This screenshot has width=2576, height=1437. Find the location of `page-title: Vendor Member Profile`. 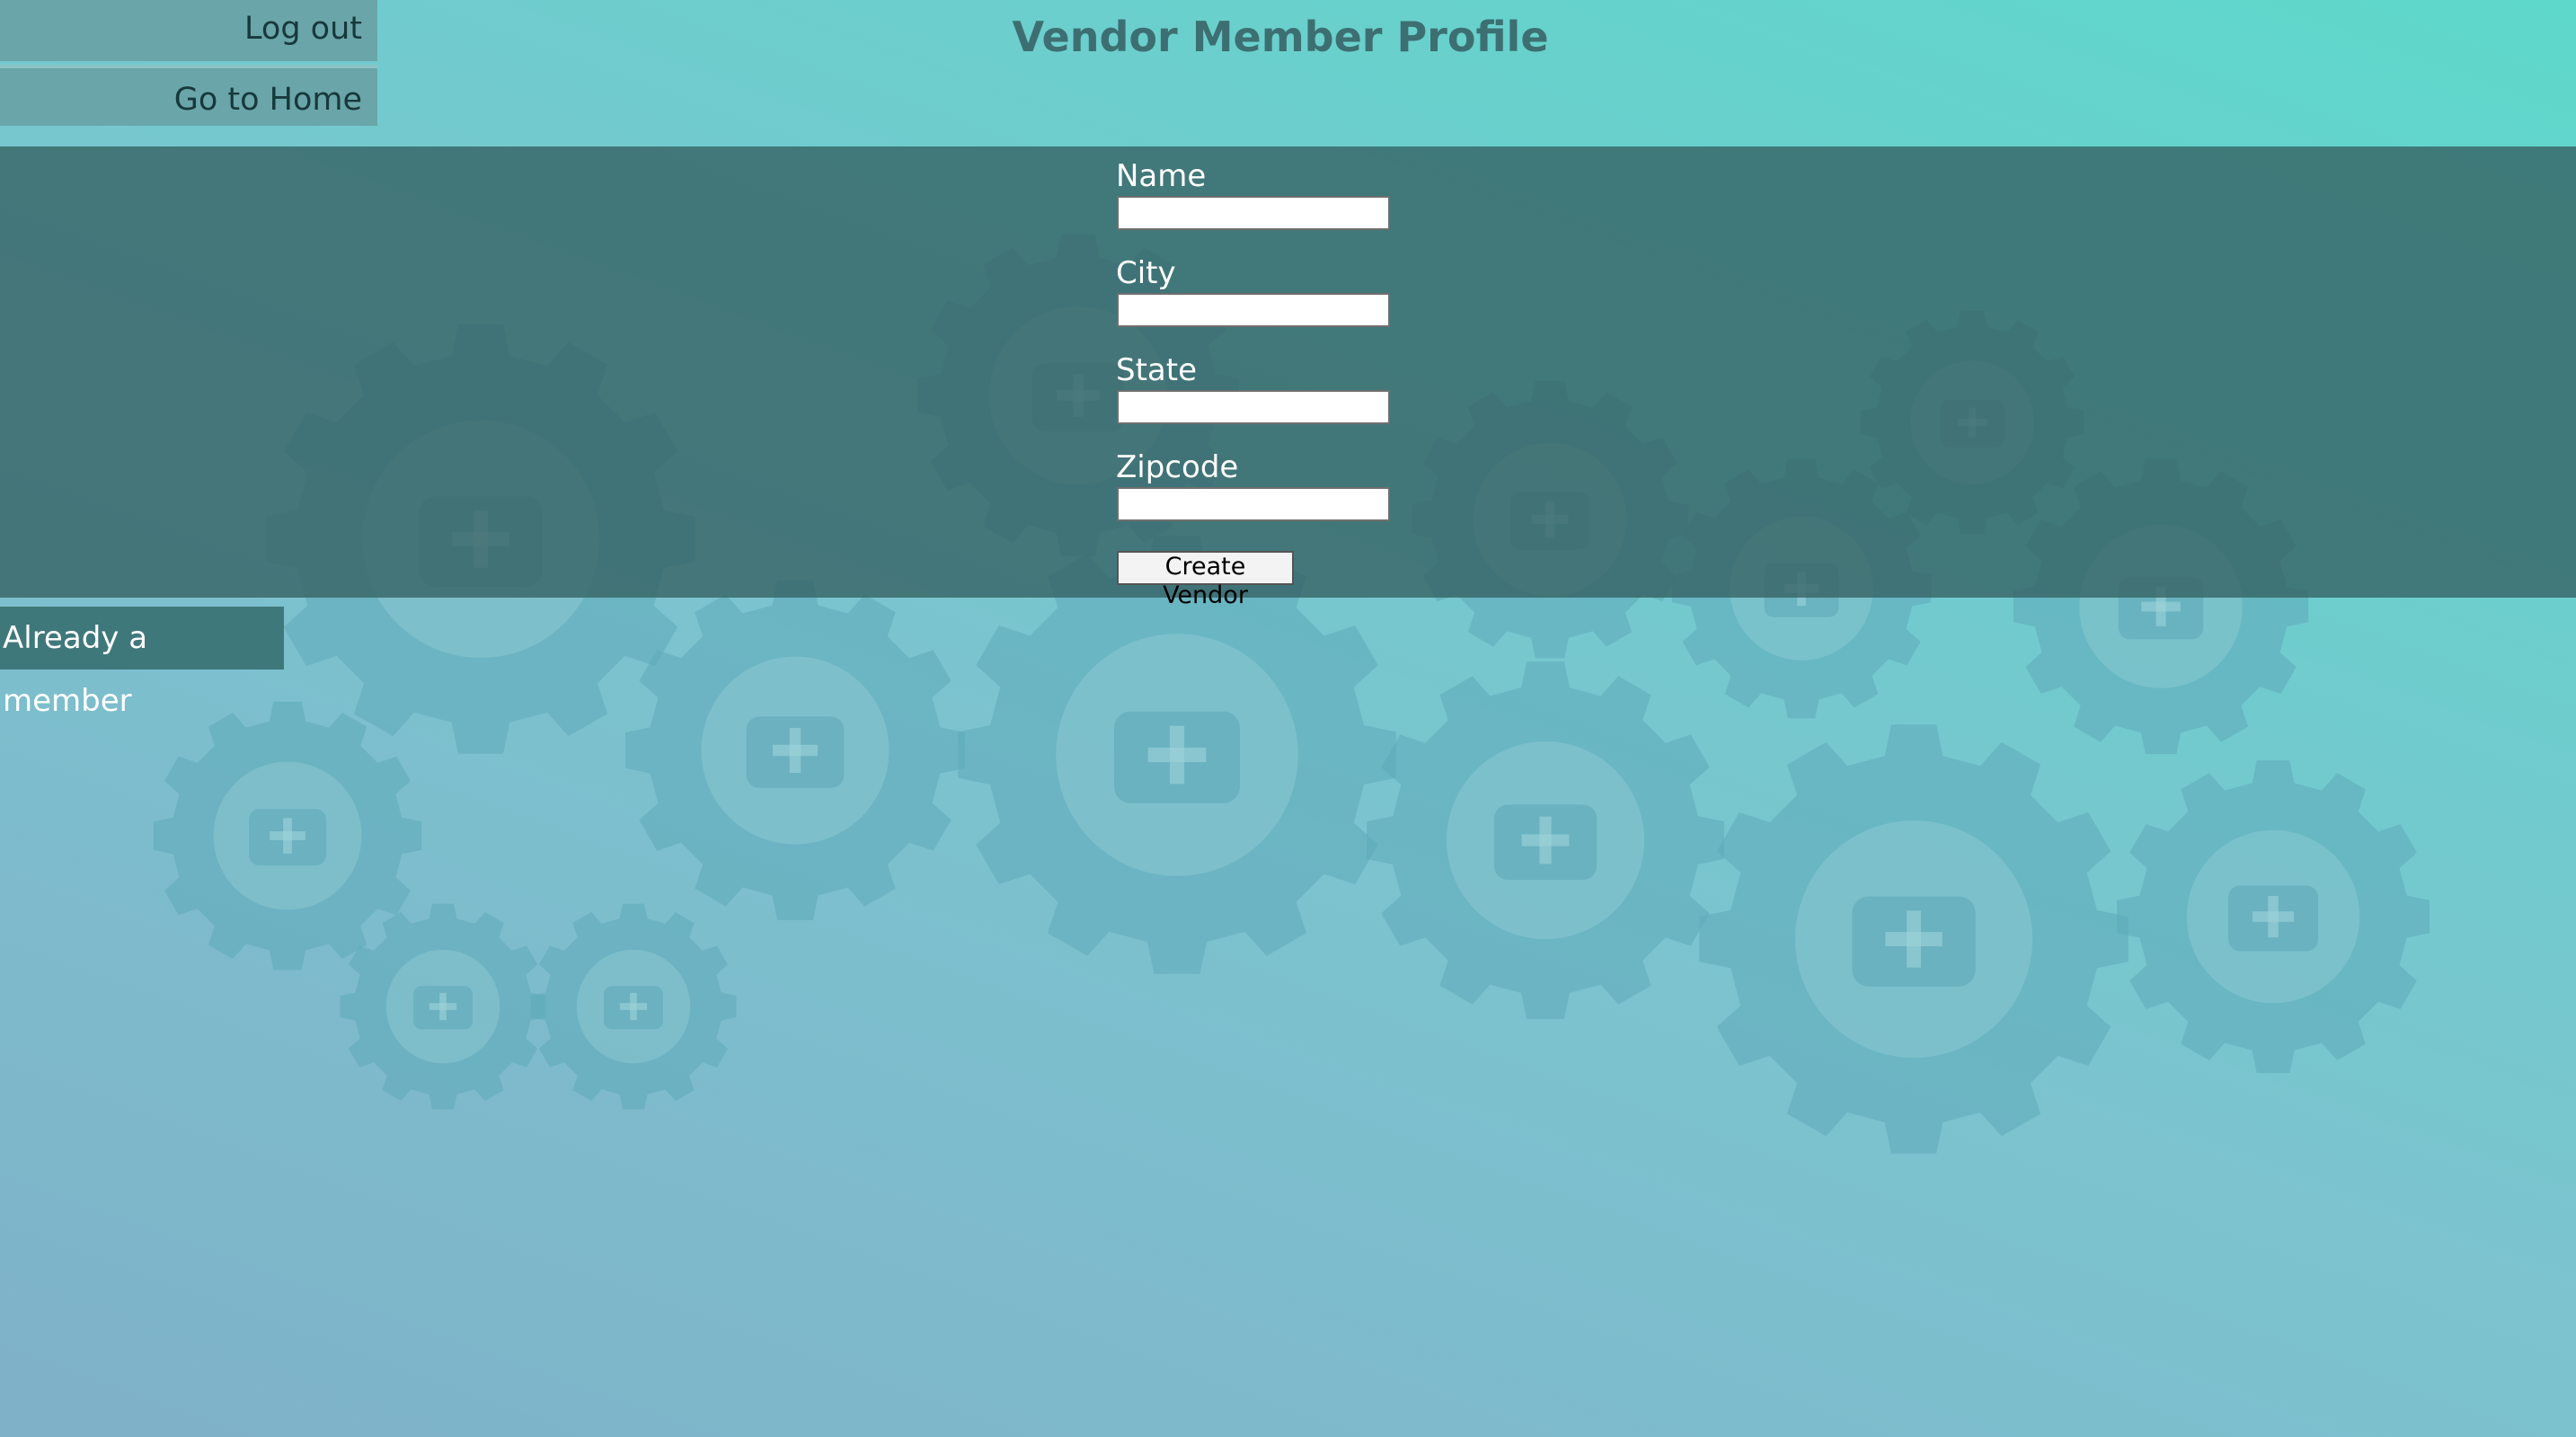

page-title: Vendor Member Profile is located at coordinates (1281, 37).